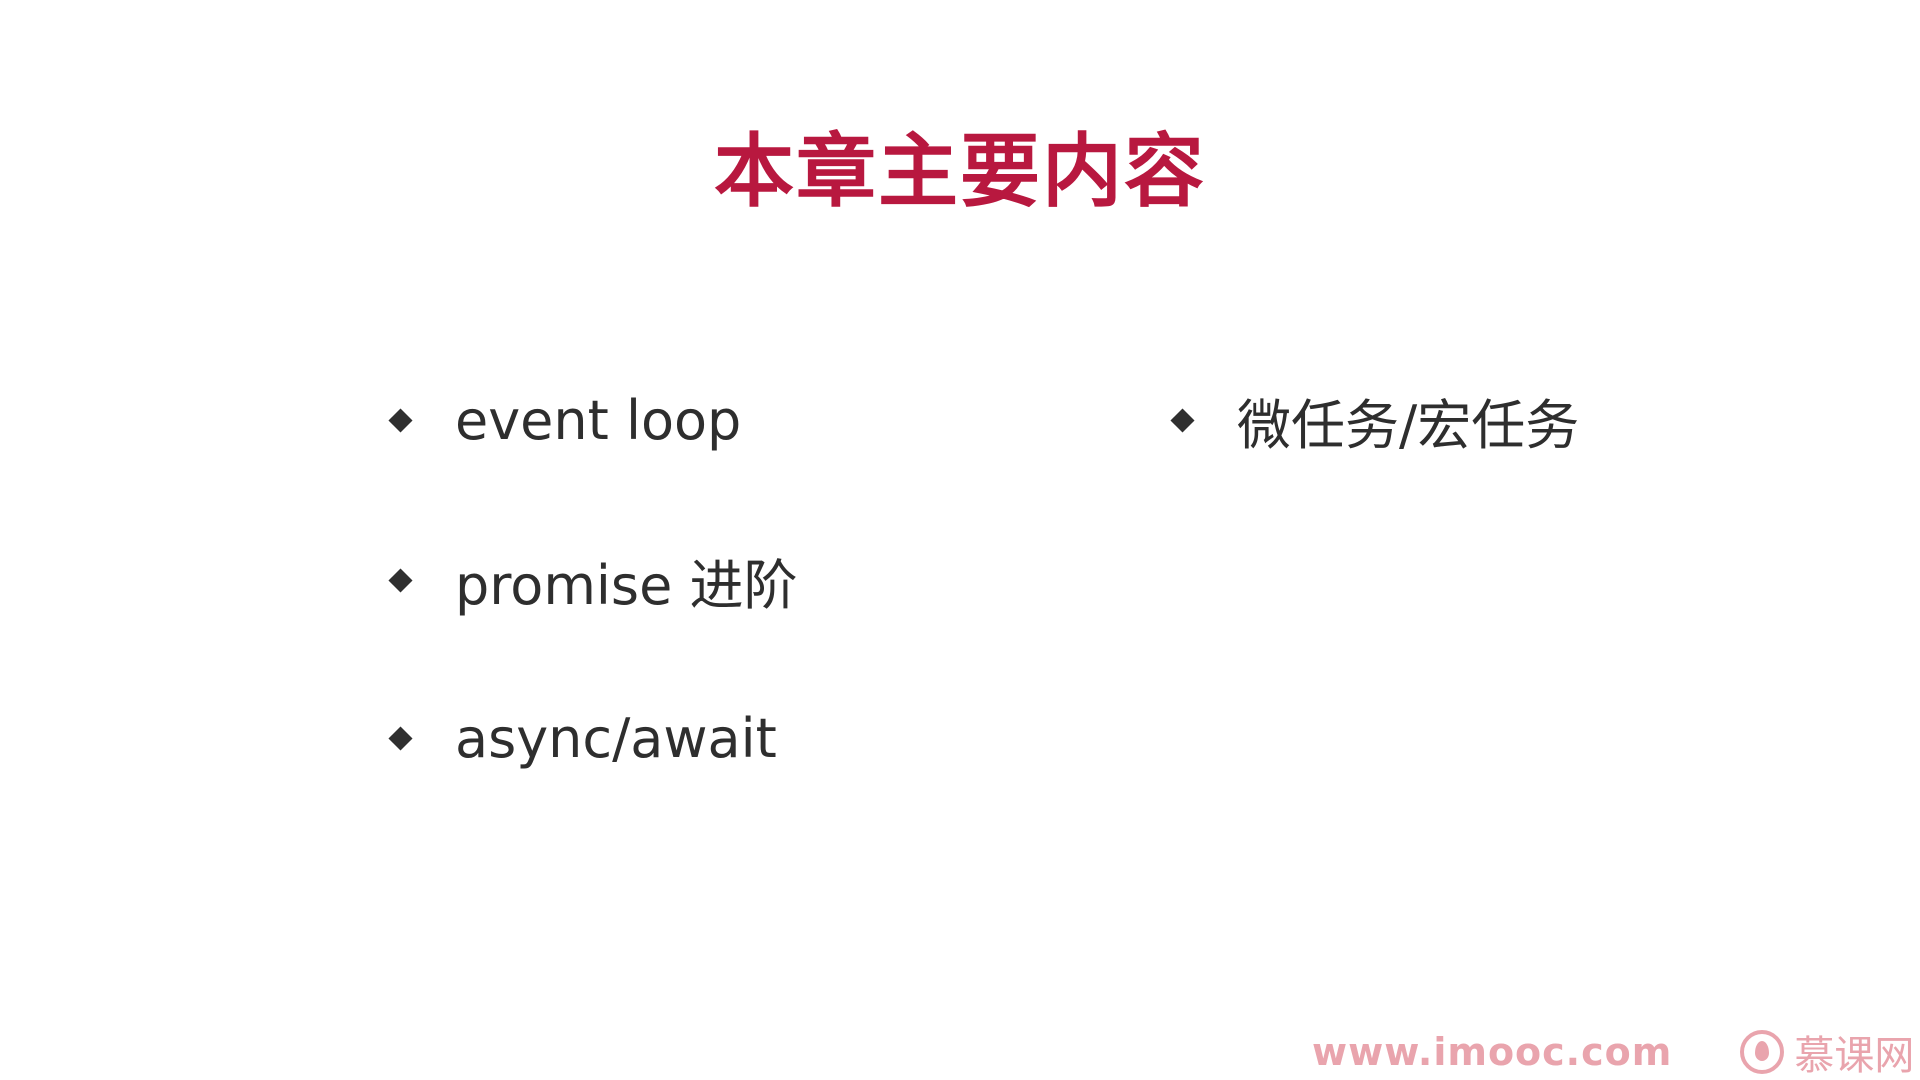 The height and width of the screenshot is (1080, 1920). I want to click on watermark-url: www.imooc.com, so click(1492, 1052).